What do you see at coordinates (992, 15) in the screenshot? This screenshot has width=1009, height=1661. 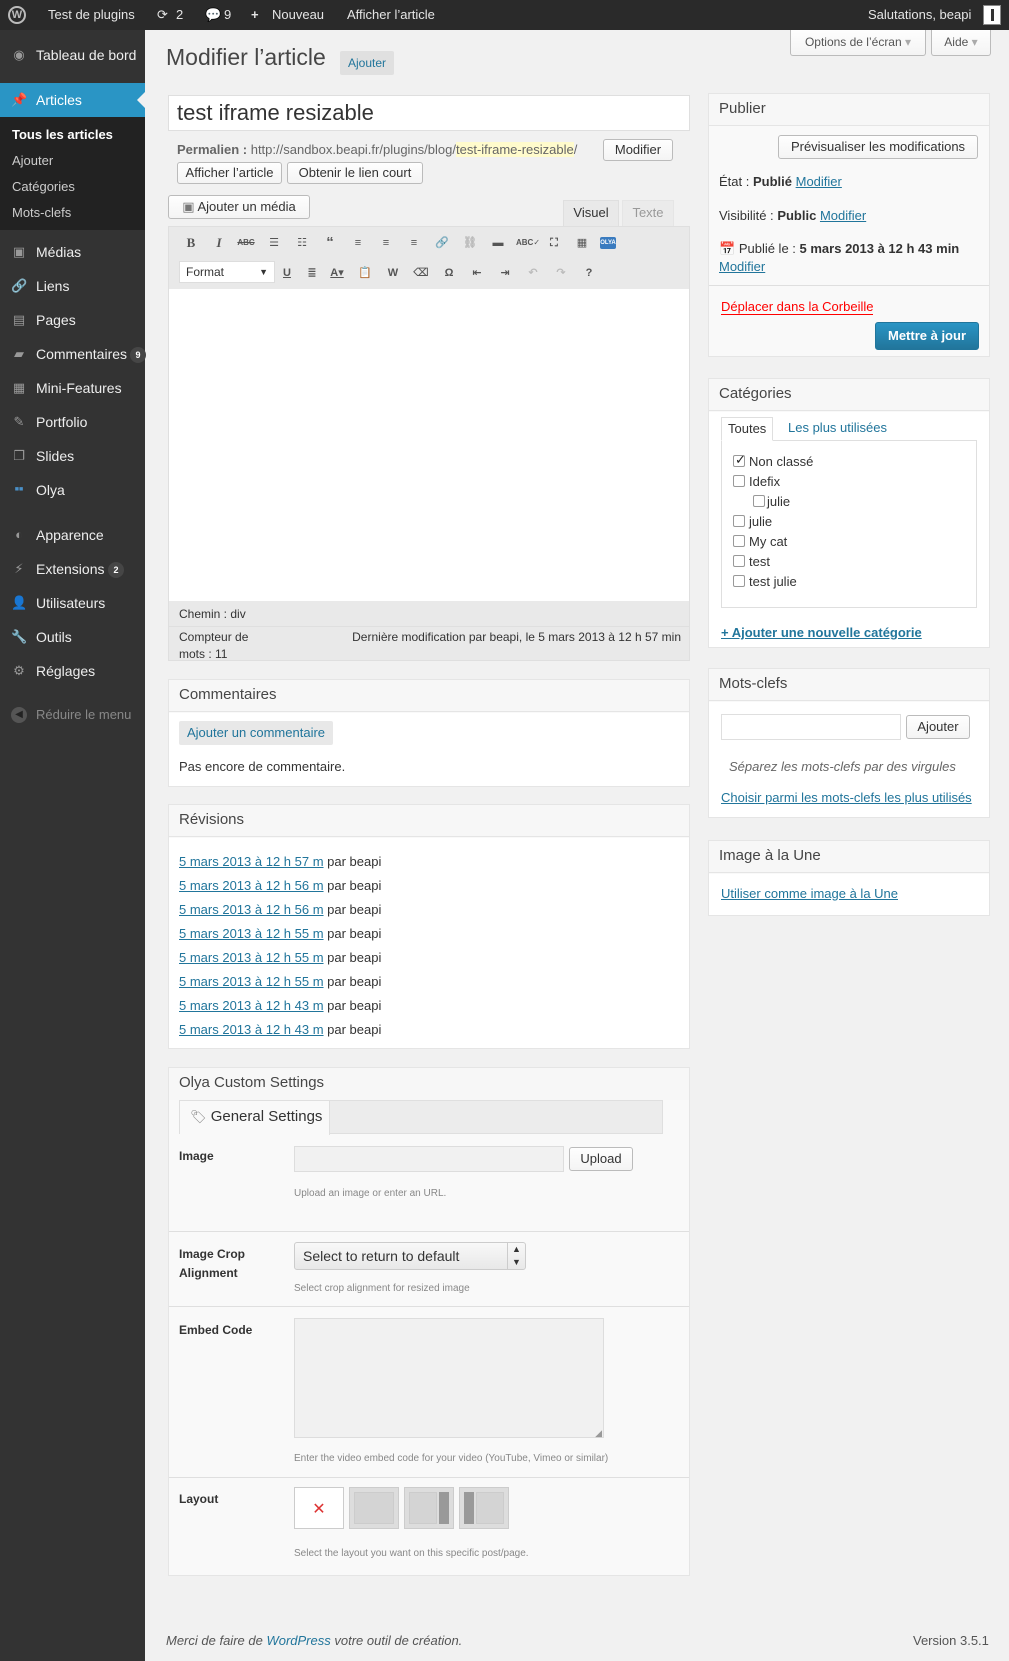 I see `avatar` at bounding box center [992, 15].